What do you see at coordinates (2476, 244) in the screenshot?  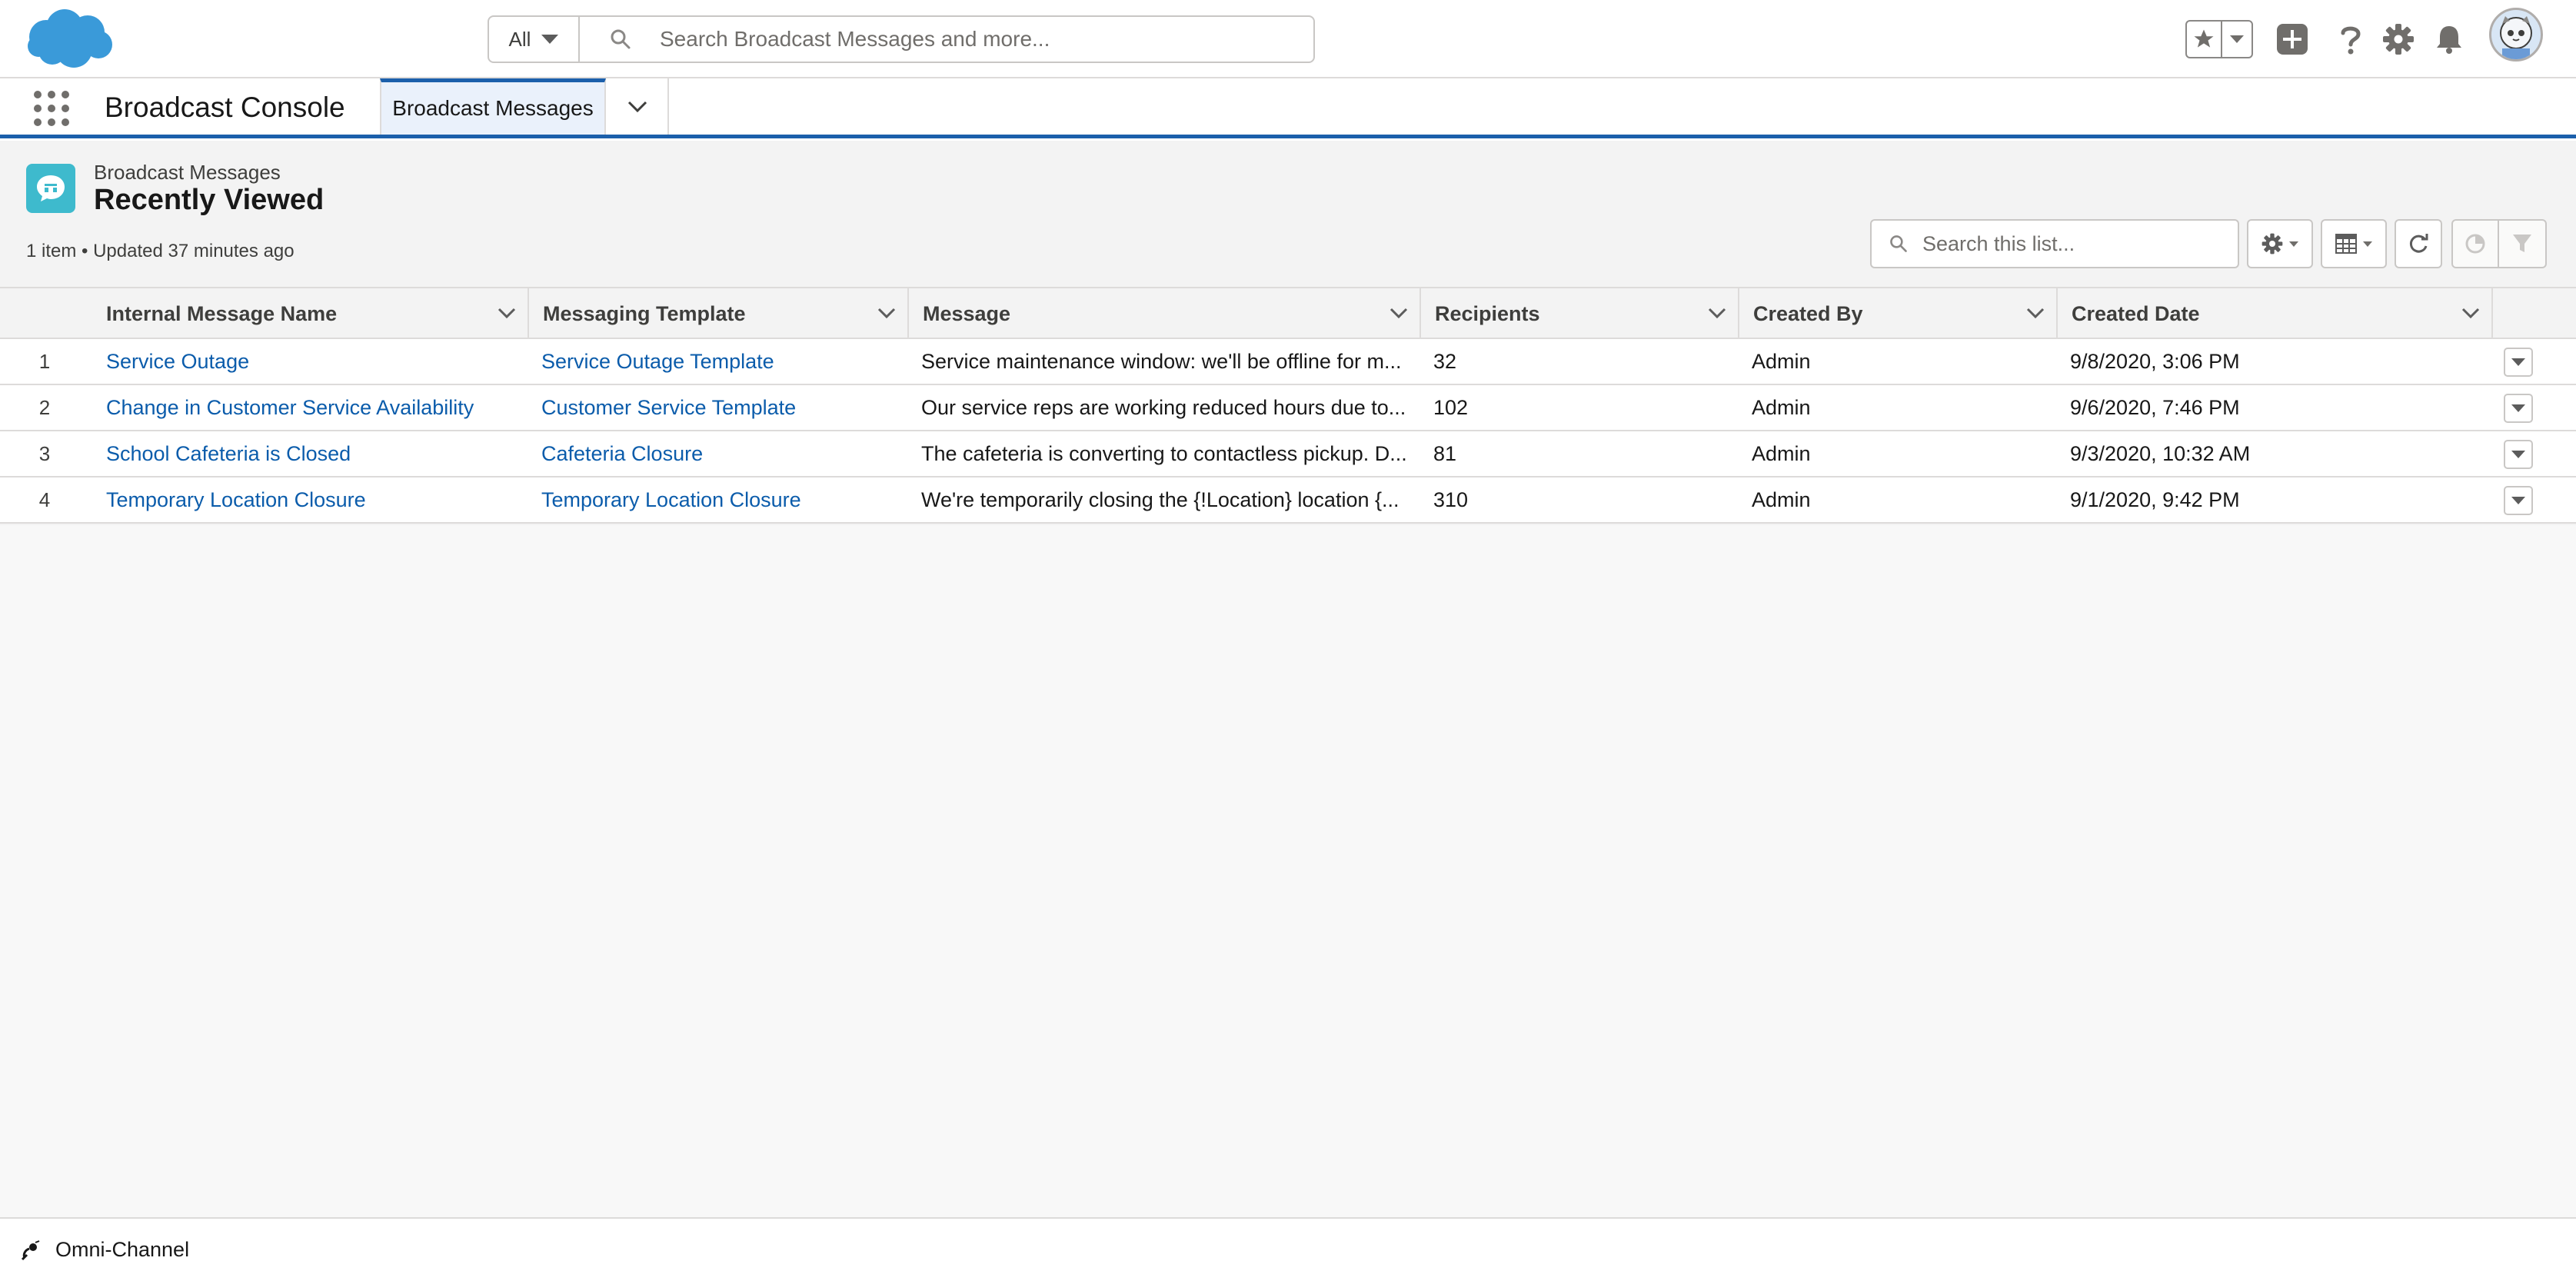 I see `chart-icon` at bounding box center [2476, 244].